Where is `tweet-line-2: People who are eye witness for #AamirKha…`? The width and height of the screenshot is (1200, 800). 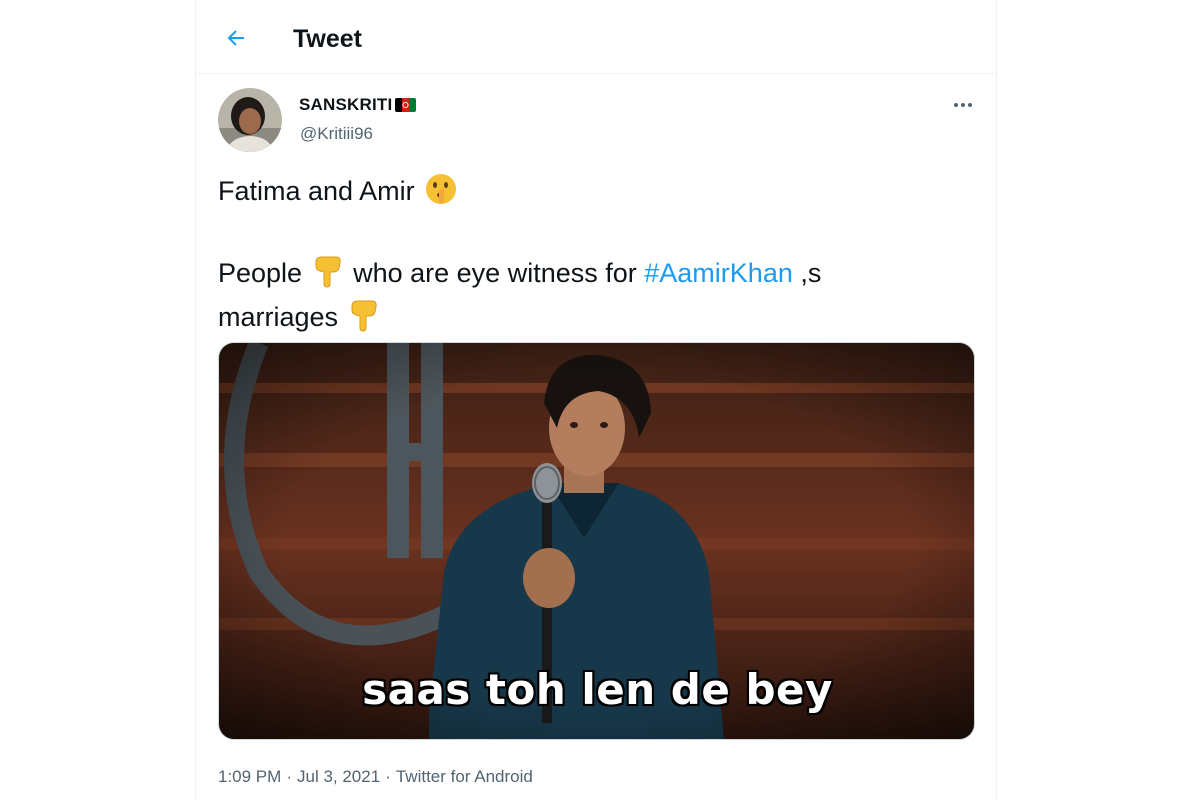
tweet-line-2: People who are eye witness for #AamirKha… is located at coordinates (588, 276).